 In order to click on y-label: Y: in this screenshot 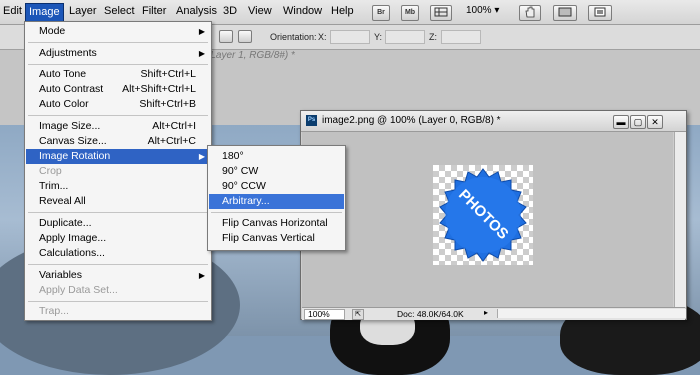, I will do `click(378, 37)`.